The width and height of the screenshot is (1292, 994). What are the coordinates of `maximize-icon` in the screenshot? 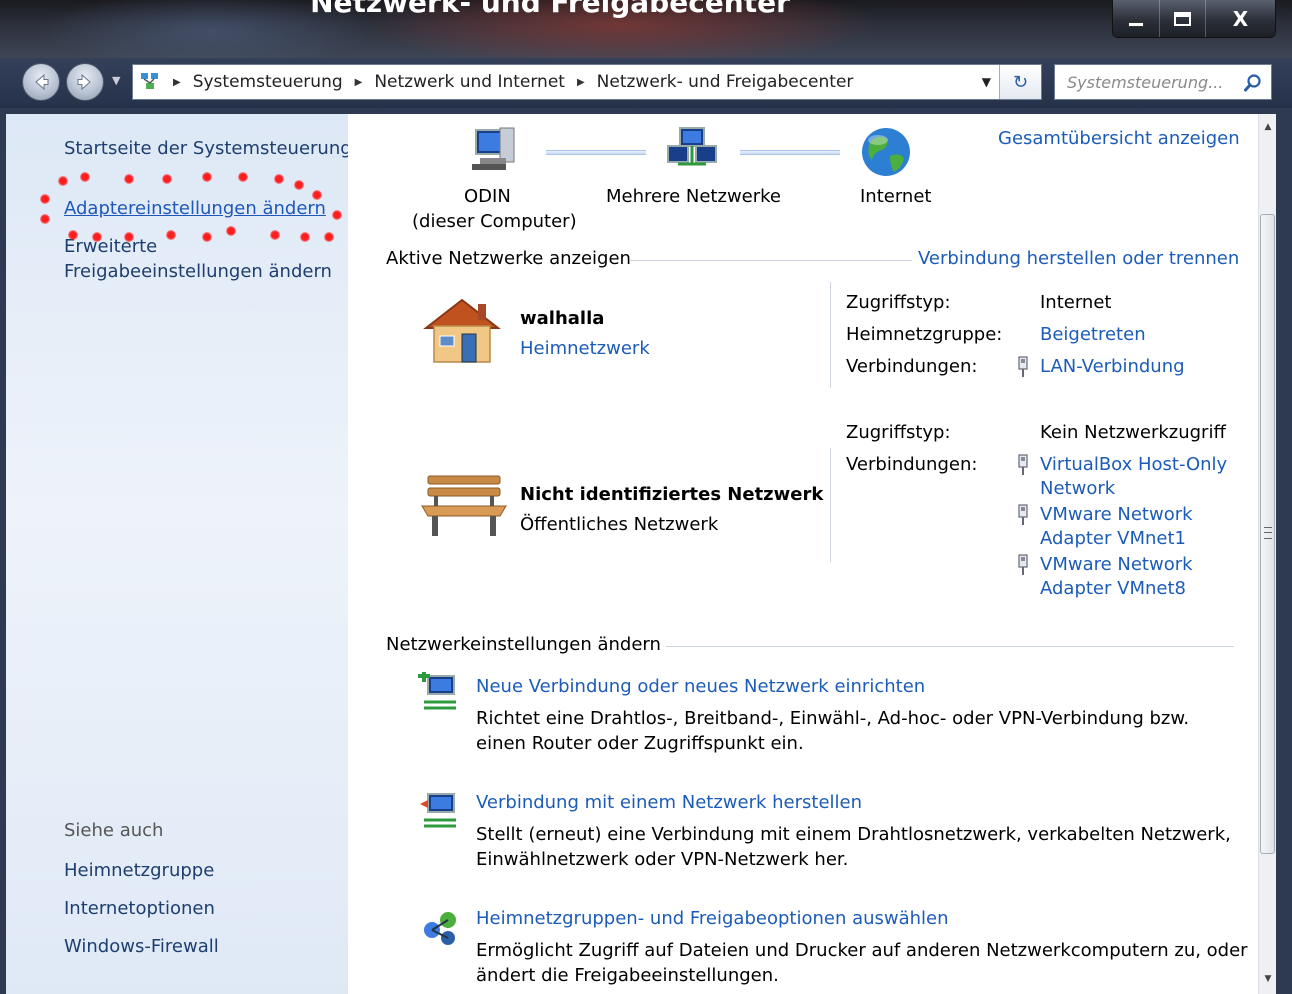 It's located at (1182, 18).